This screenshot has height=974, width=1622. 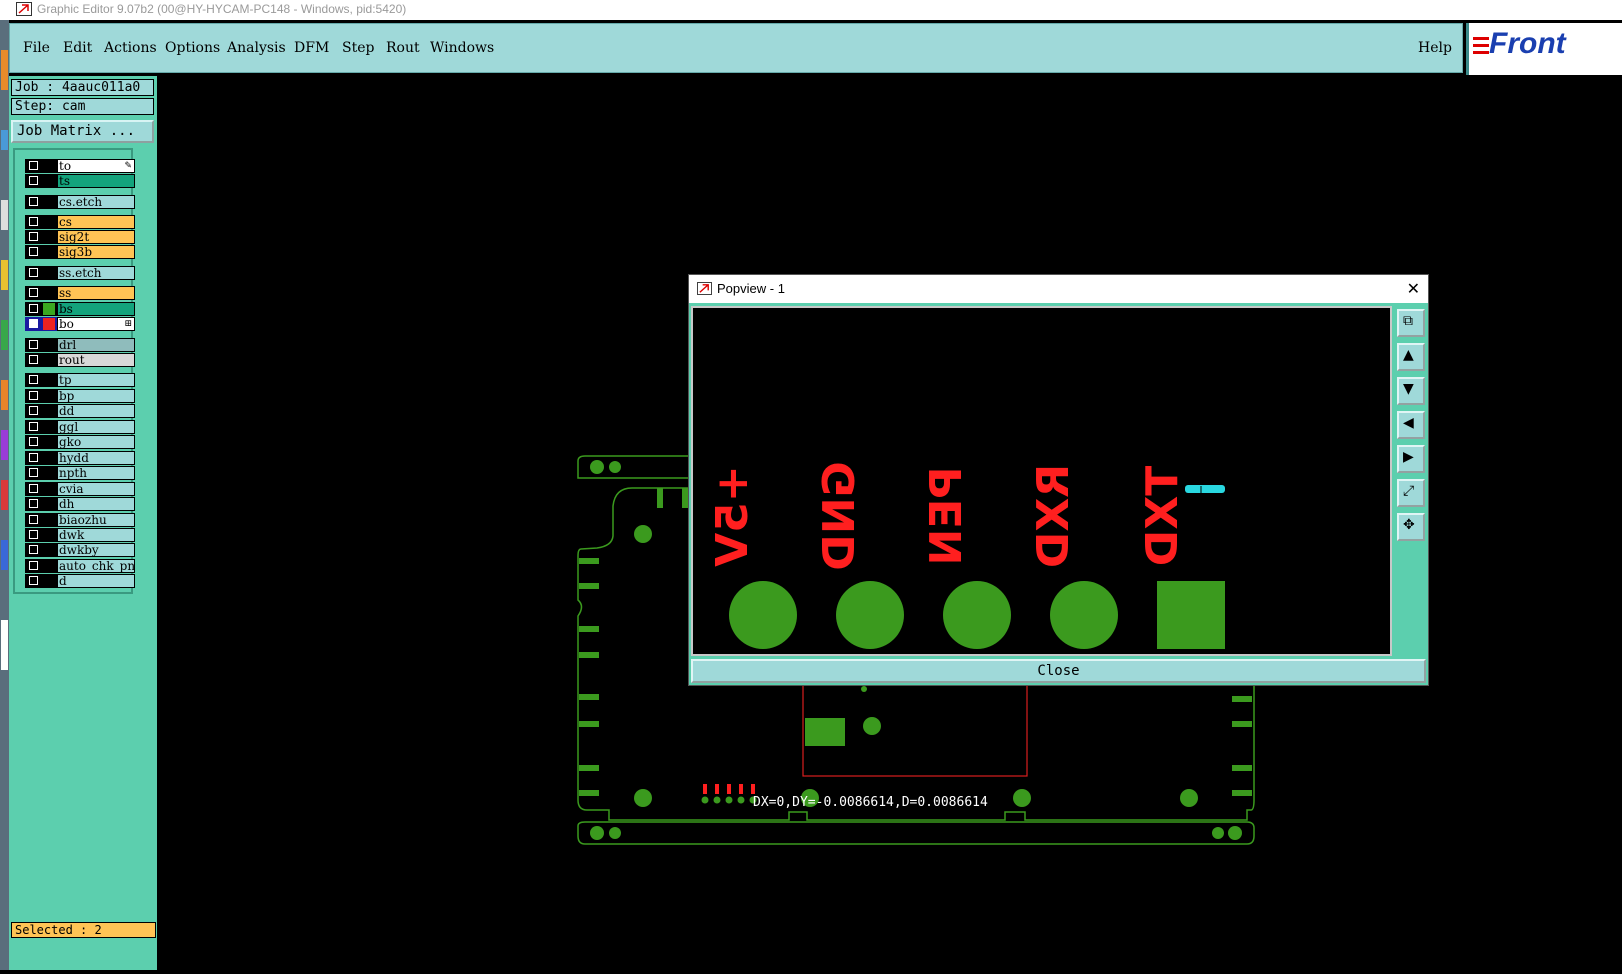 What do you see at coordinates (96, 566) in the screenshot?
I see `layer-name: auto_chk_pnl` at bounding box center [96, 566].